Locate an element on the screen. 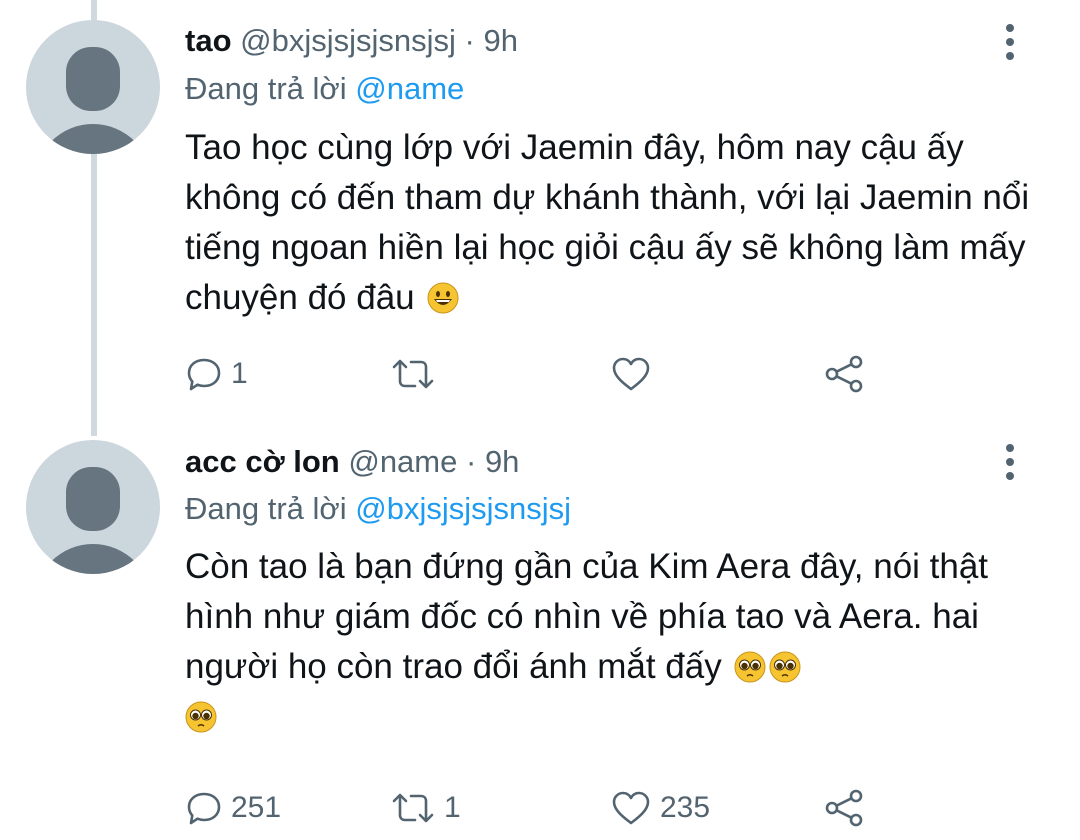 This screenshot has height=840, width=1080. tweet-header: tao @bxjsjsjsjsnsjsj · 9h is located at coordinates (351, 41).